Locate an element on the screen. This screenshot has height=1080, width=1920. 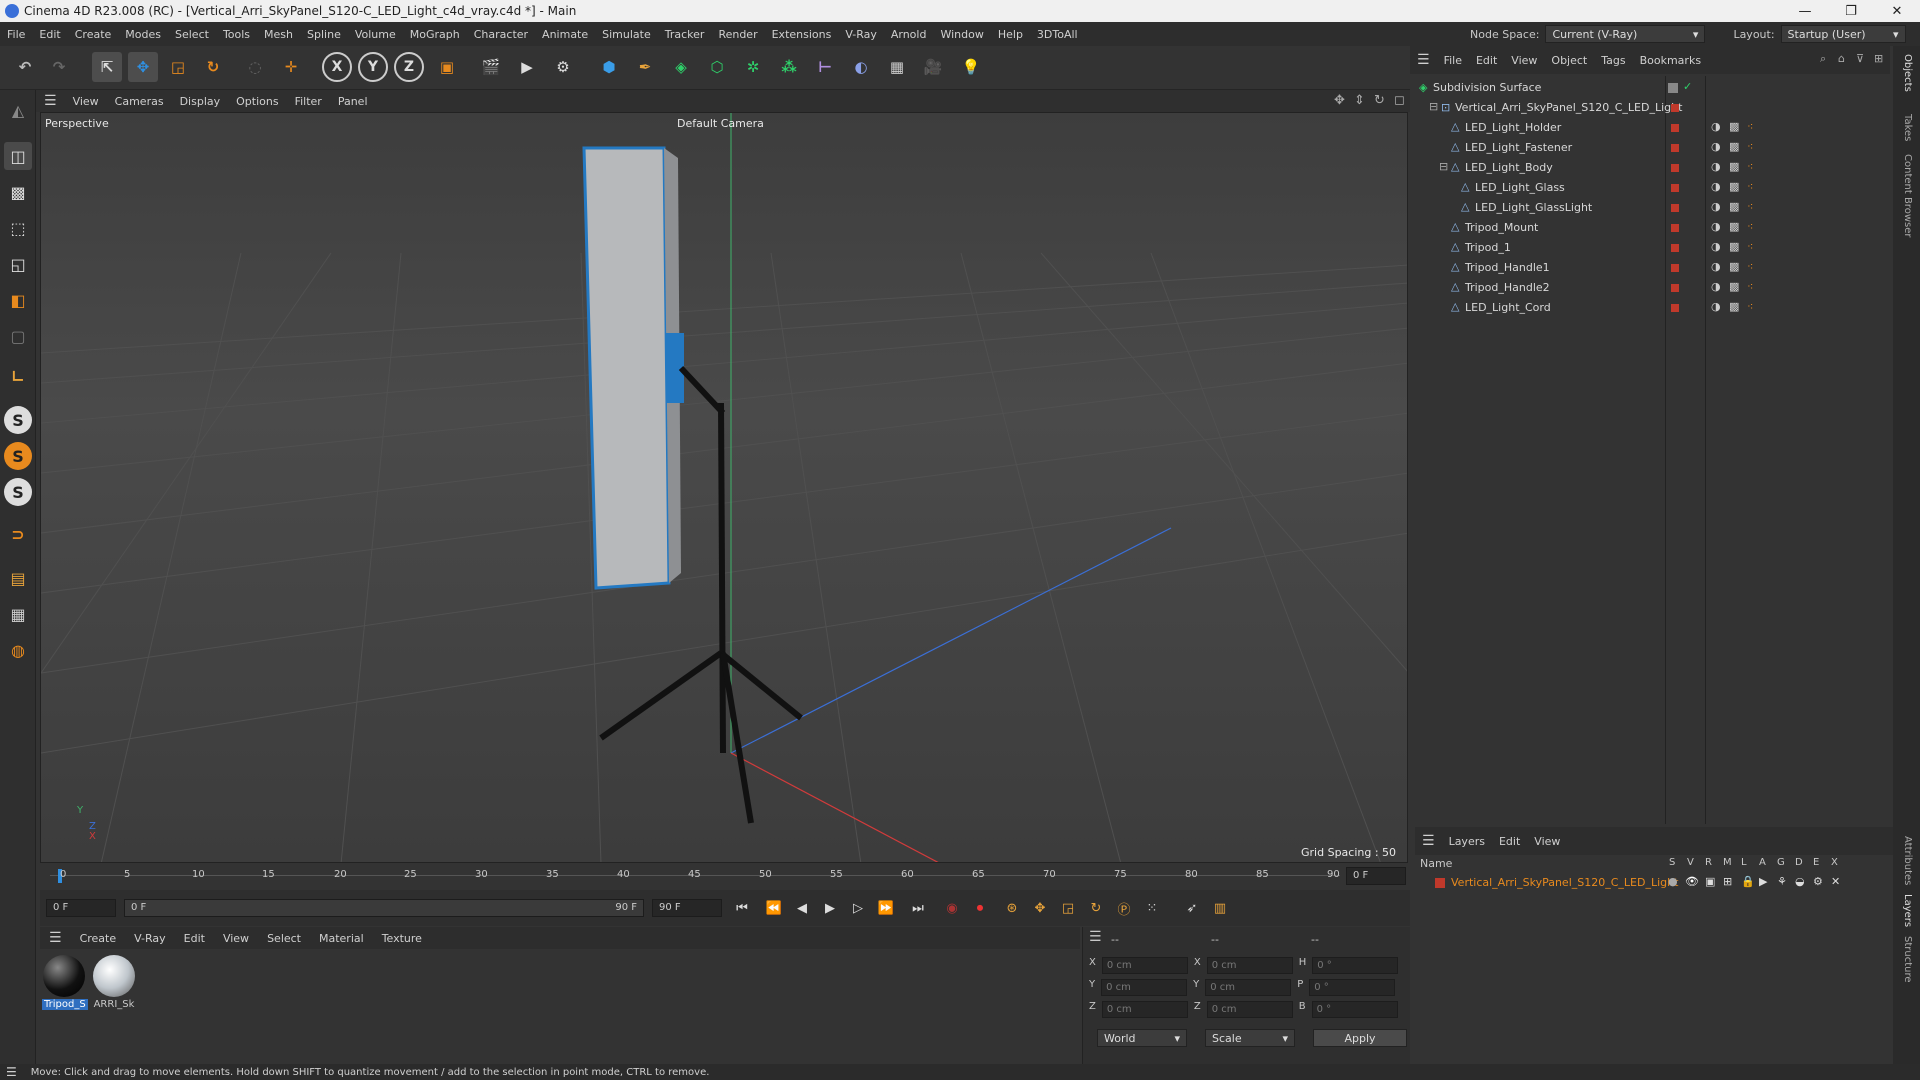
end-frame-field: 90 F is located at coordinates (687, 908).